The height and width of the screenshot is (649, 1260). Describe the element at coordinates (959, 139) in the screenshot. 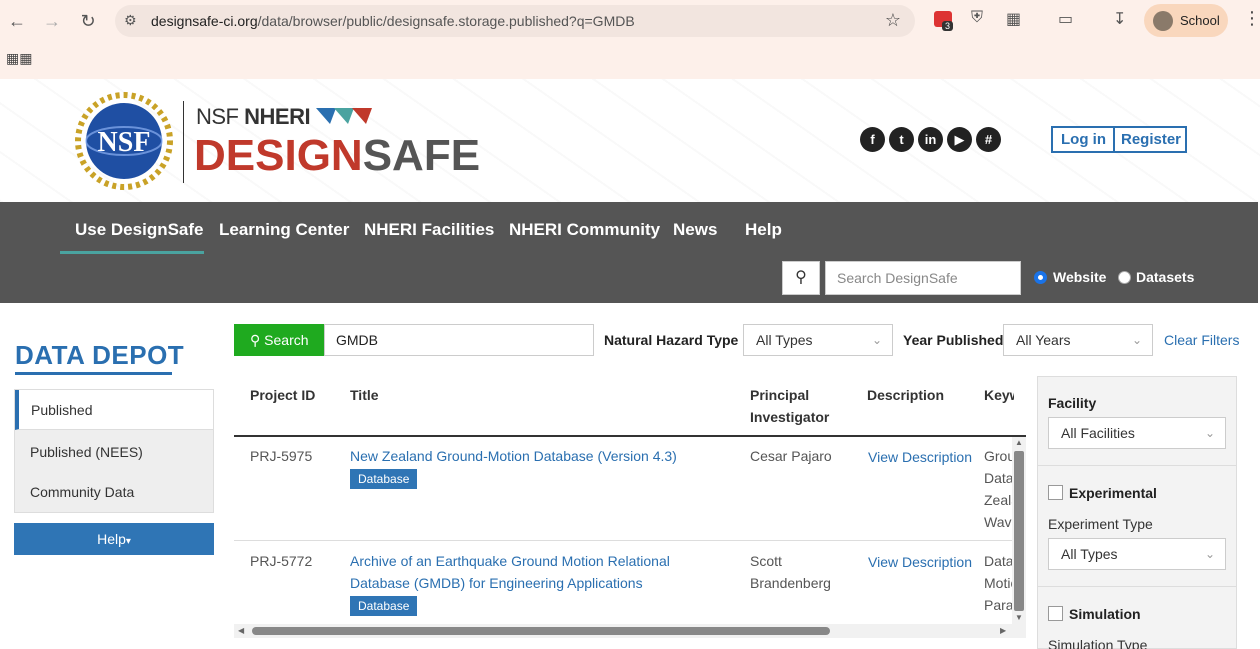

I see `youtube-icon: ▶` at that location.